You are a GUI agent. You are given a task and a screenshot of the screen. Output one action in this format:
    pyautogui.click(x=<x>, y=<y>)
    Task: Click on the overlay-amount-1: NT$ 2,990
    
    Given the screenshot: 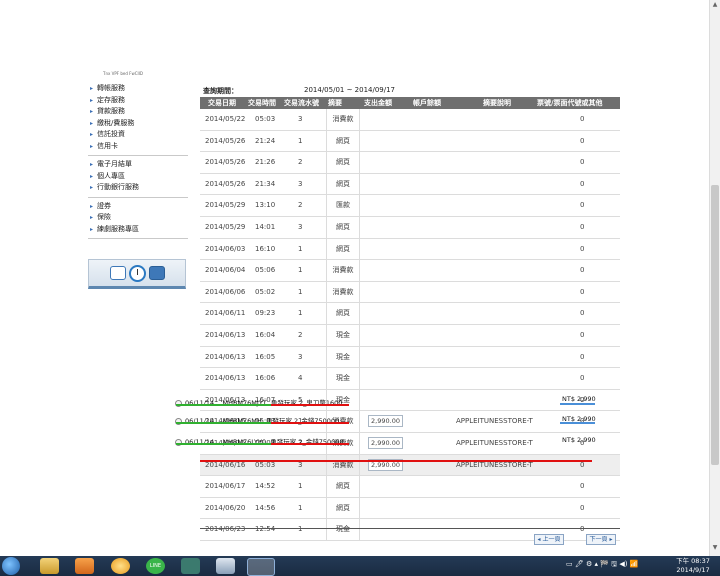 What is the action you would take?
    pyautogui.click(x=579, y=399)
    